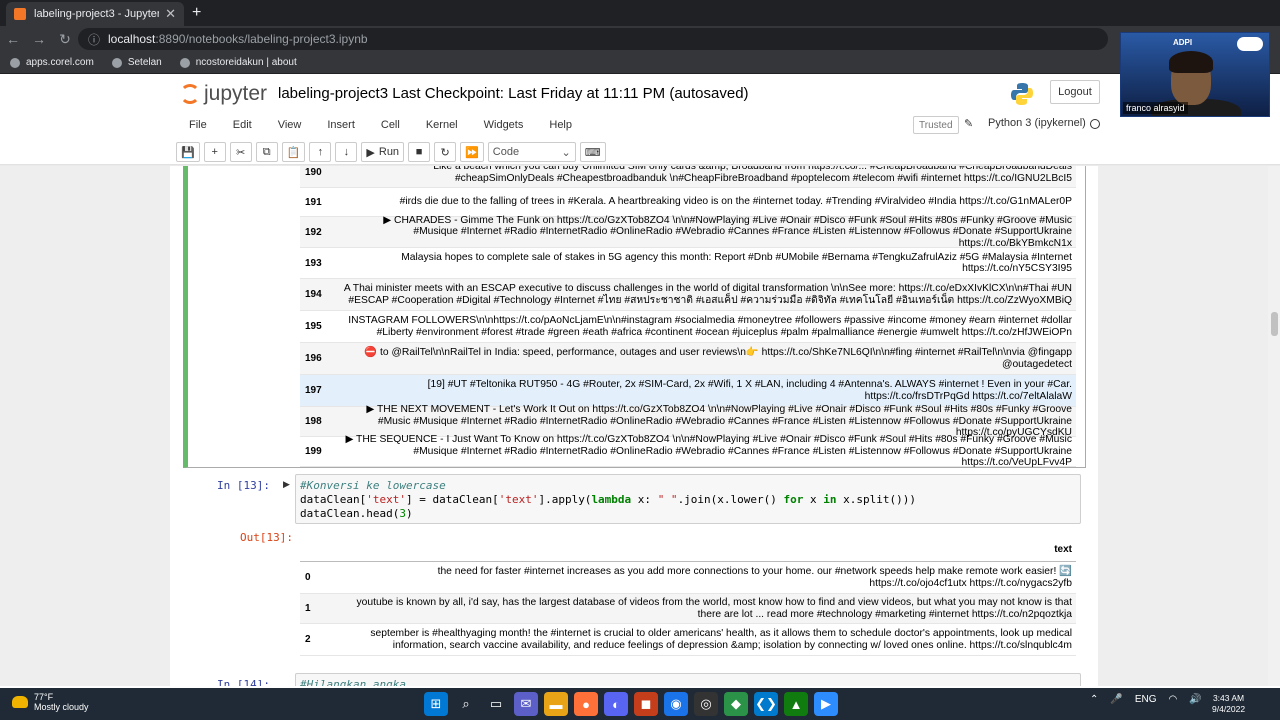  I want to click on insert-cell-button: +, so click(214, 152).